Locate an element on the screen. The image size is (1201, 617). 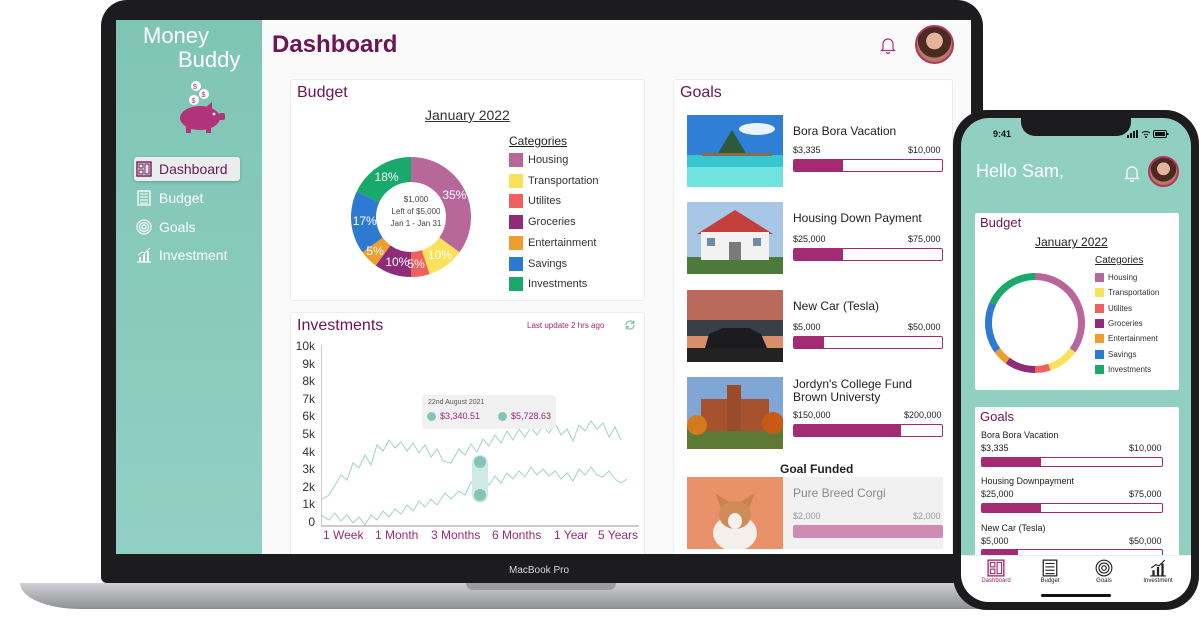
sidebar-item-budget: Budget is located at coordinates (187, 198).